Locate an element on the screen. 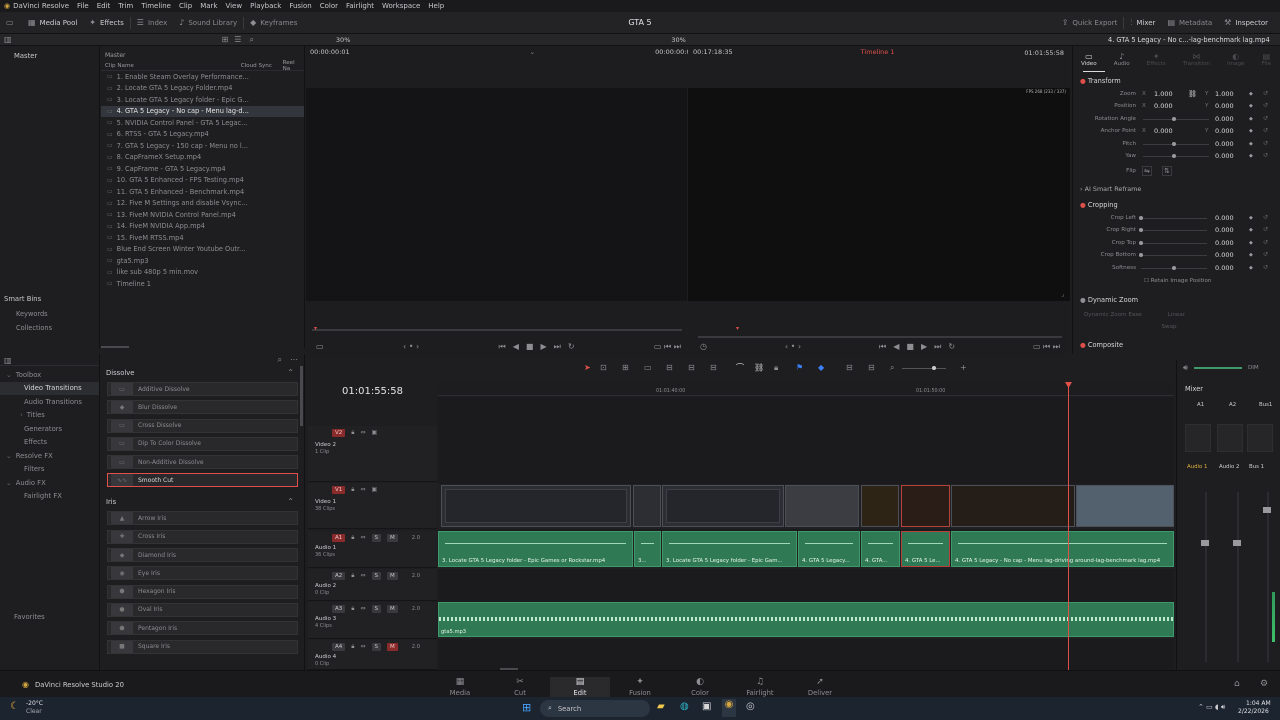 This screenshot has height=720, width=1280. home-icon: ⌂ is located at coordinates (1237, 684).